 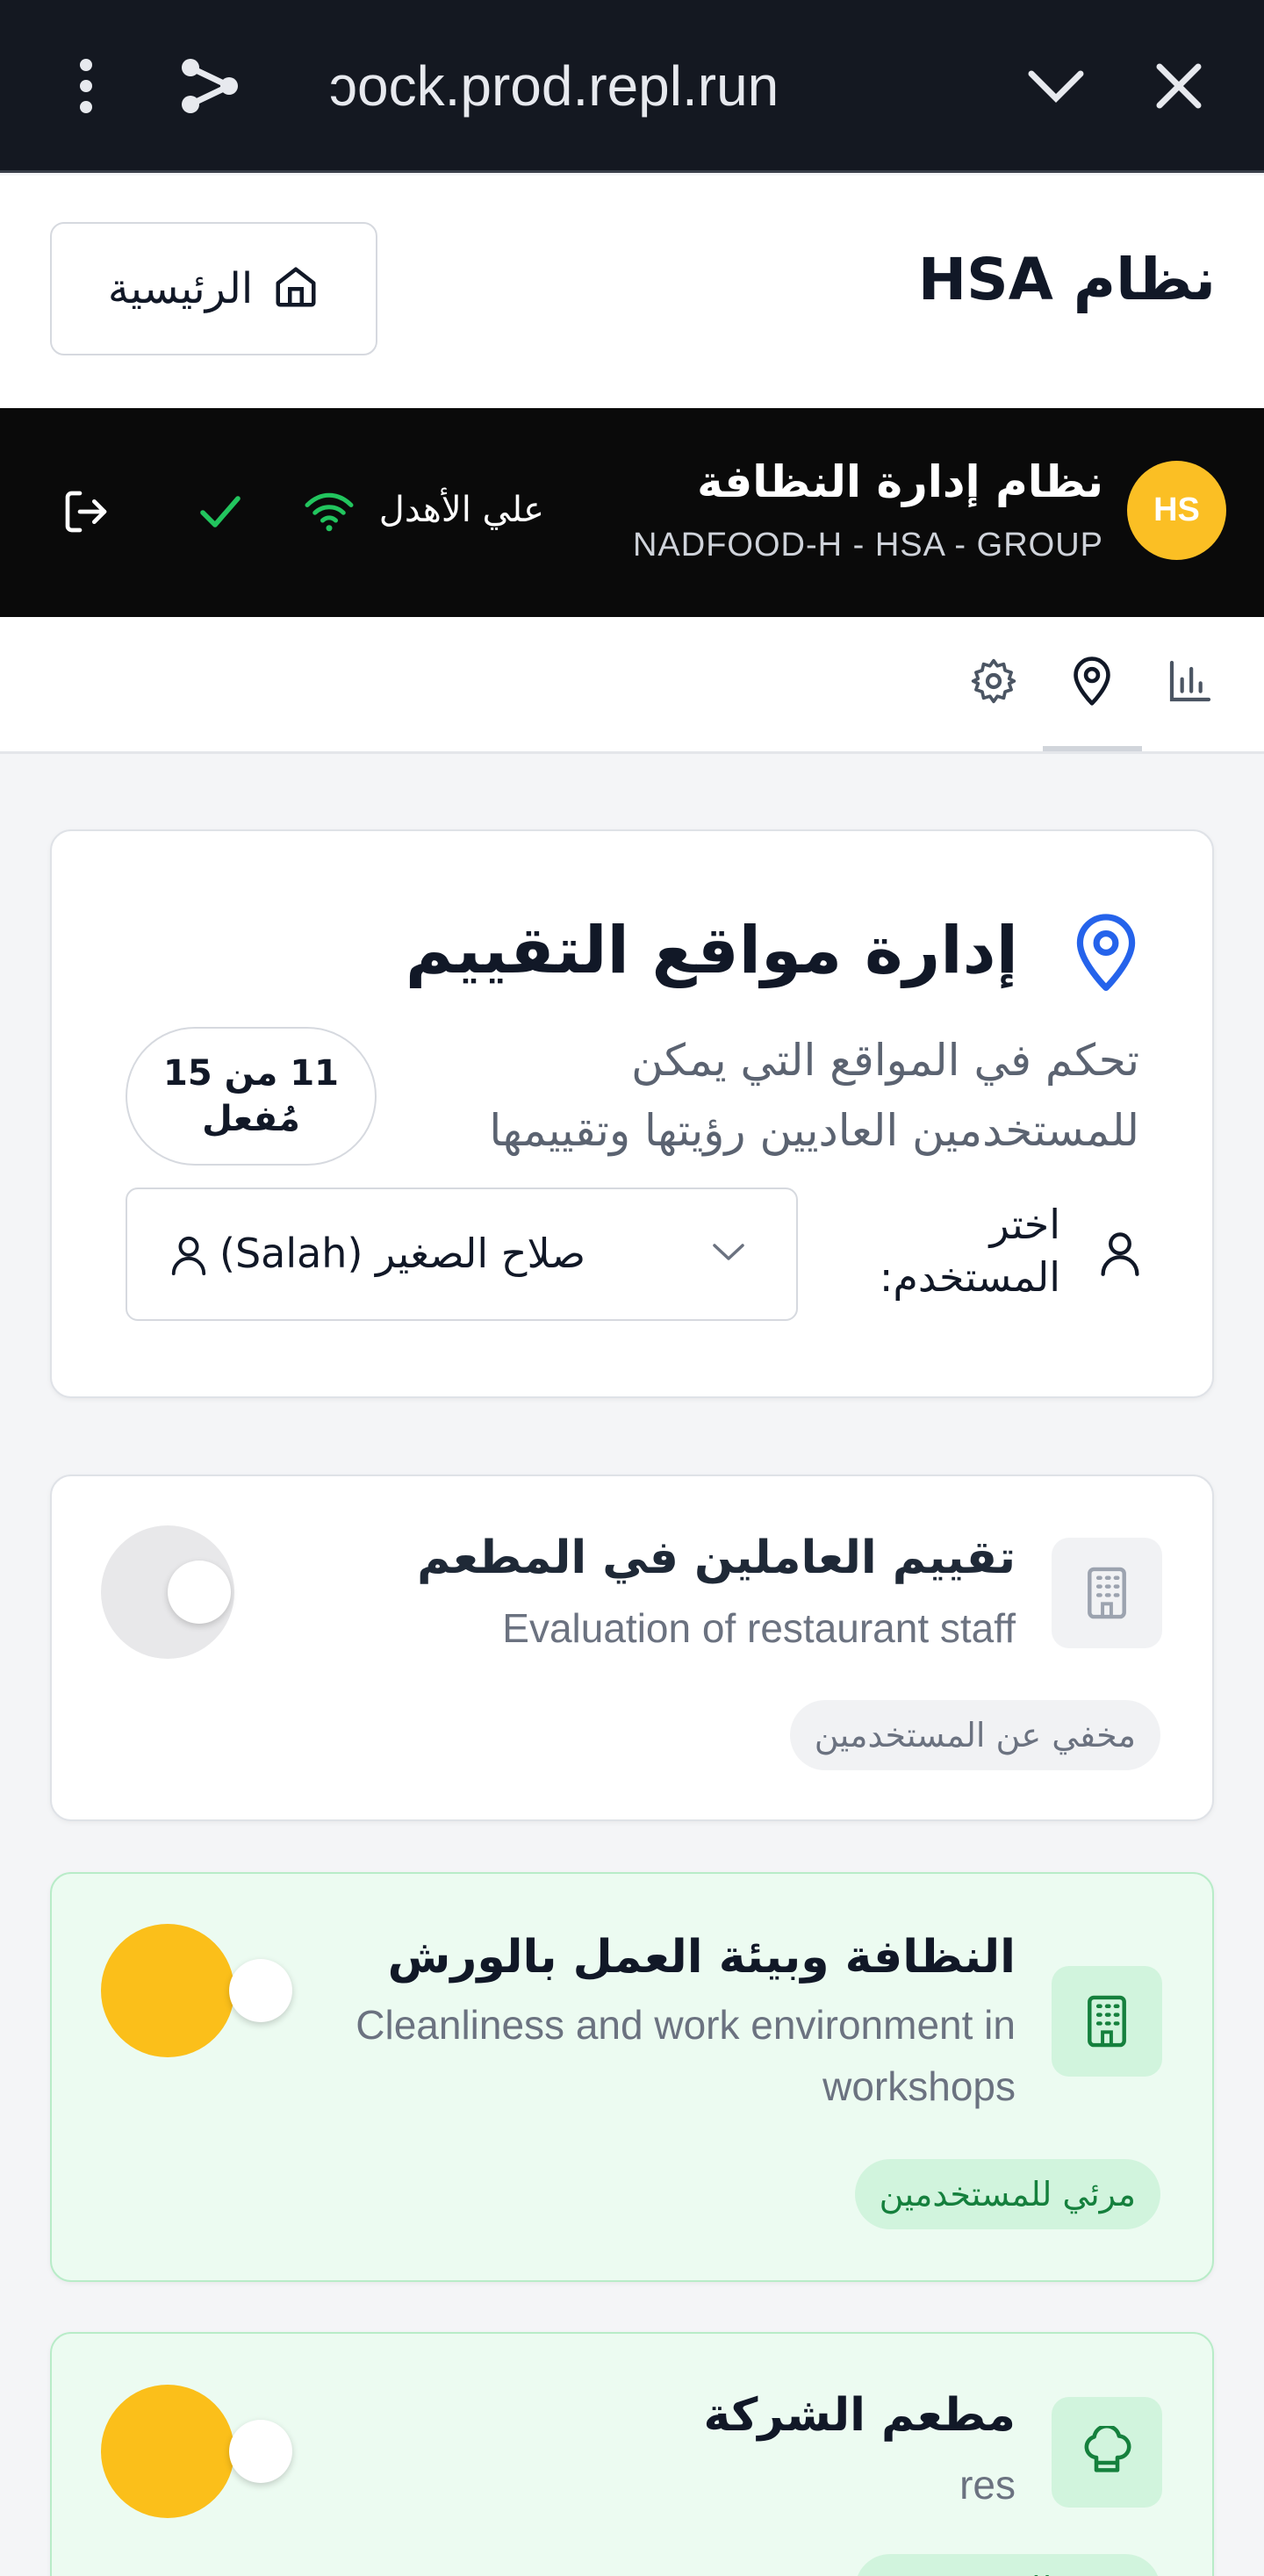 What do you see at coordinates (987, 2485) in the screenshot?
I see `location-subtitle: res` at bounding box center [987, 2485].